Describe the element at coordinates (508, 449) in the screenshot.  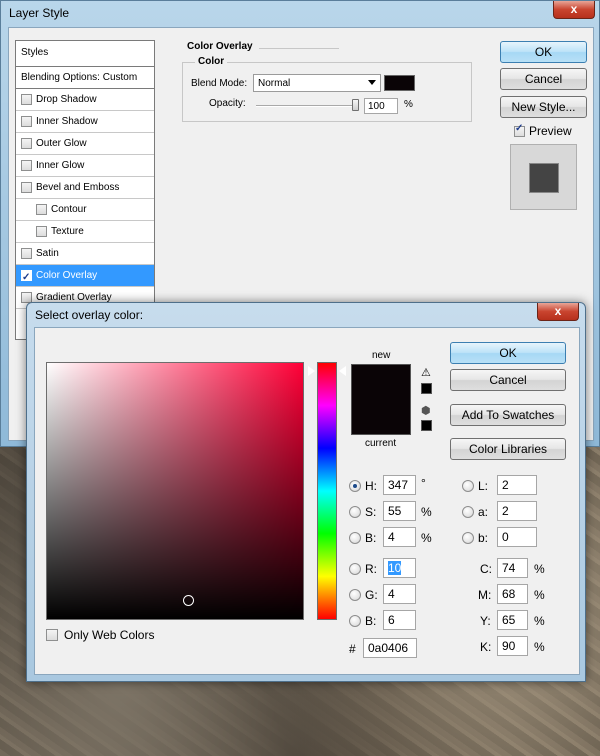
I see `color-libraries-button: Color Libraries` at that location.